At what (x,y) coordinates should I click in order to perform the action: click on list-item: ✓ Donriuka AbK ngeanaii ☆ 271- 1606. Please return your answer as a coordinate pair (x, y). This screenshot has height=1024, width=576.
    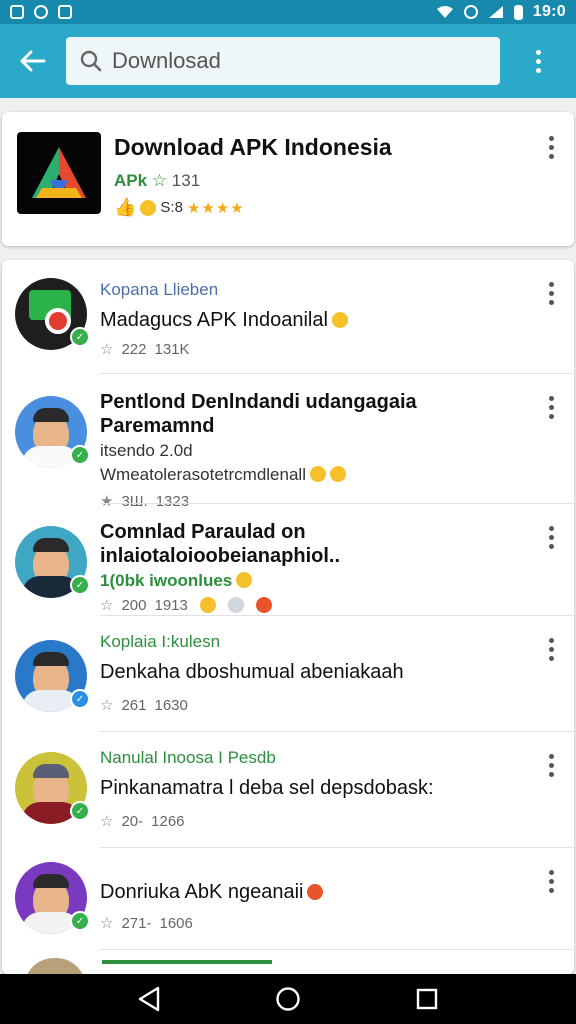
    Looking at the image, I should click on (288, 899).